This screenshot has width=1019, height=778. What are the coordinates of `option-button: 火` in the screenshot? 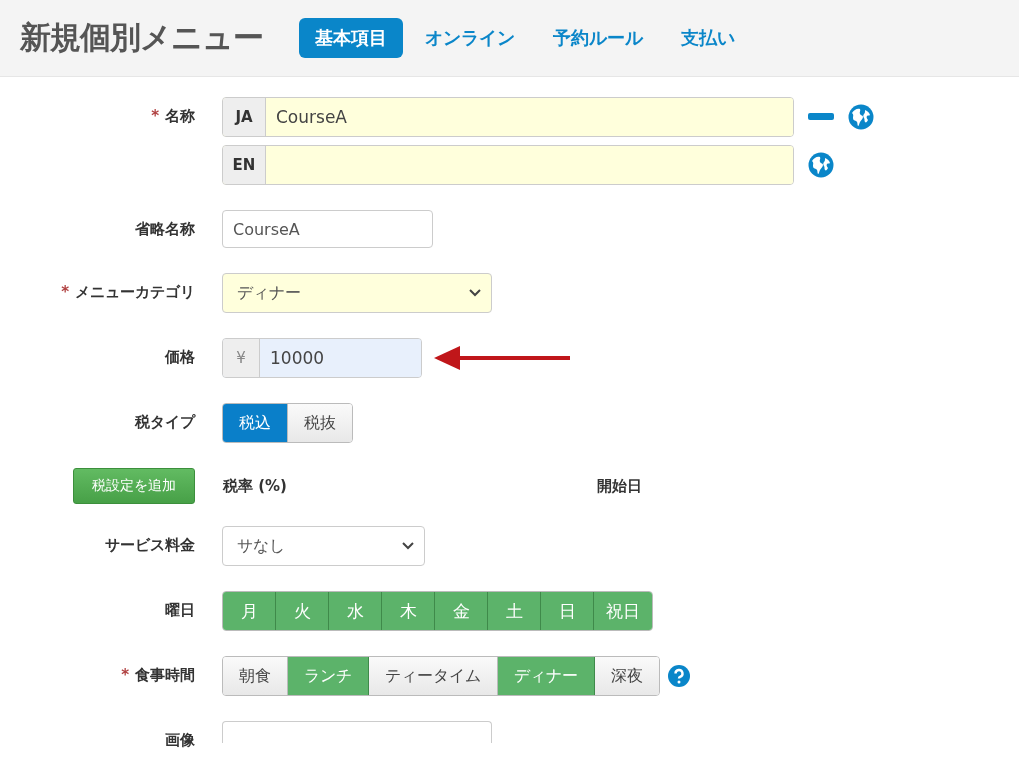 It's located at (302, 611).